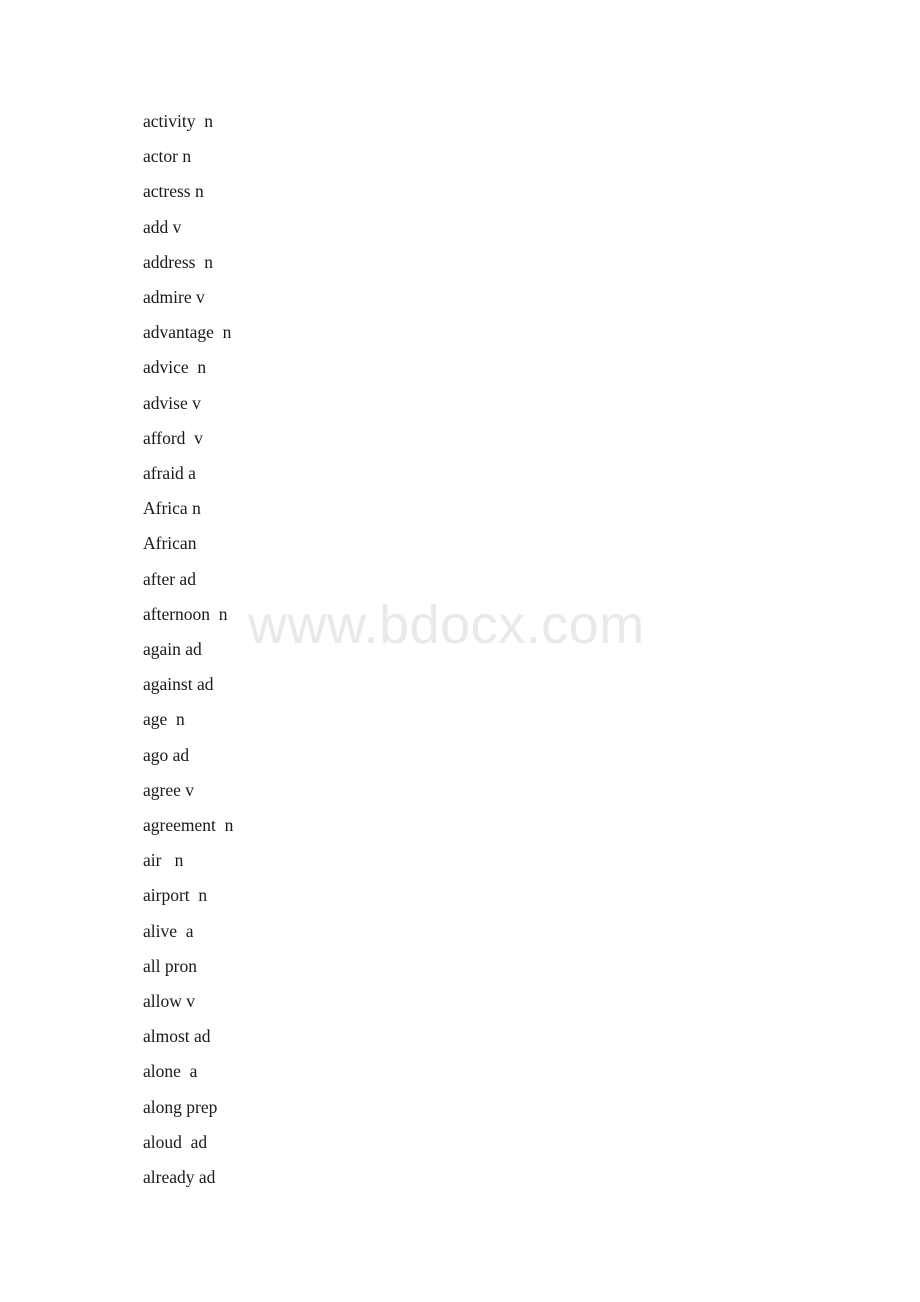 The width and height of the screenshot is (920, 1302). What do you see at coordinates (172, 508) in the screenshot?
I see `word-entry: Africa n` at bounding box center [172, 508].